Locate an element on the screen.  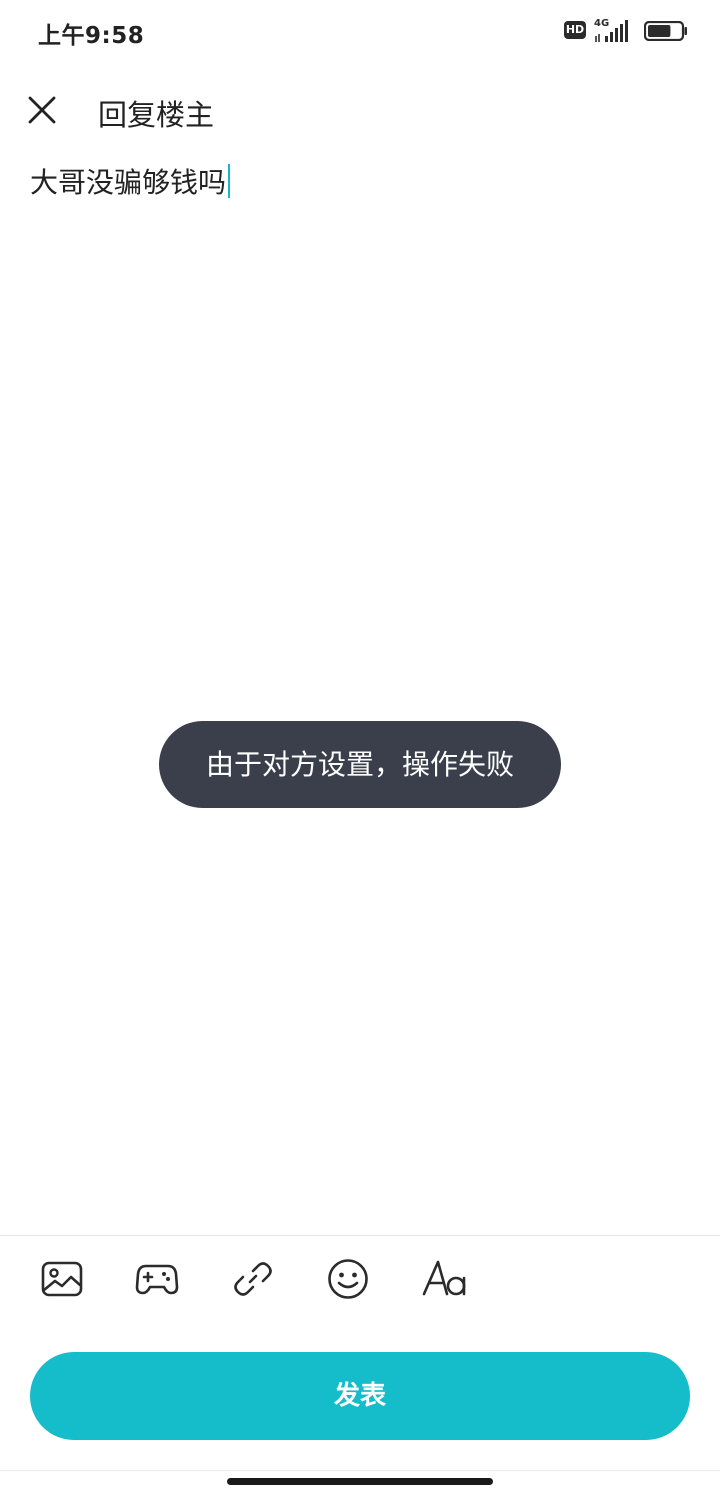
reply-text: 大哥没骗够钱吗 is located at coordinates (128, 182).